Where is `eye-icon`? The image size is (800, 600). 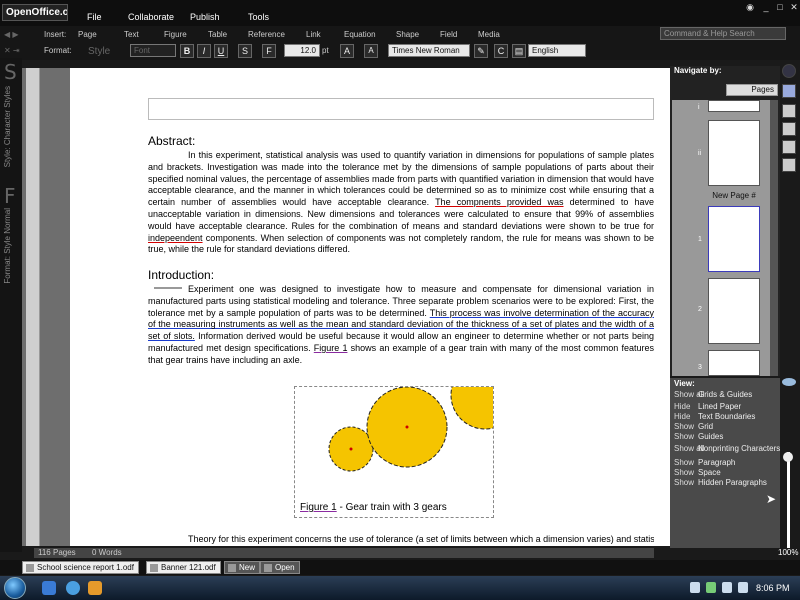 eye-icon is located at coordinates (789, 382).